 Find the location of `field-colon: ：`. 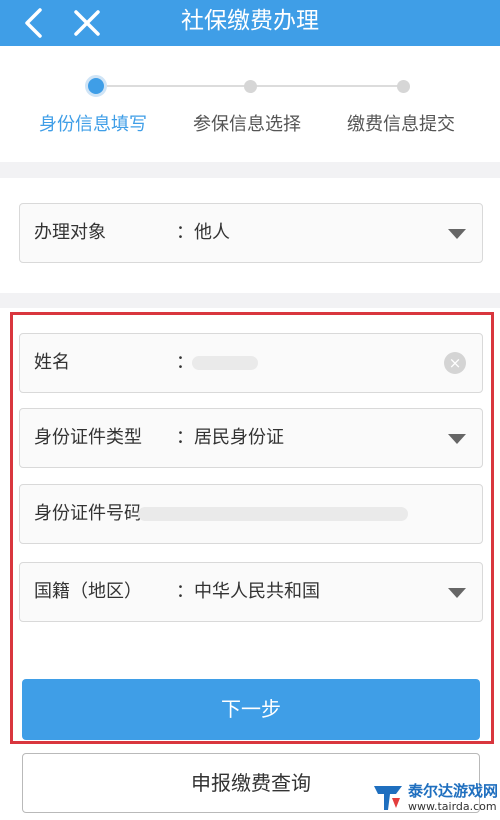

field-colon: ： is located at coordinates (185, 232).